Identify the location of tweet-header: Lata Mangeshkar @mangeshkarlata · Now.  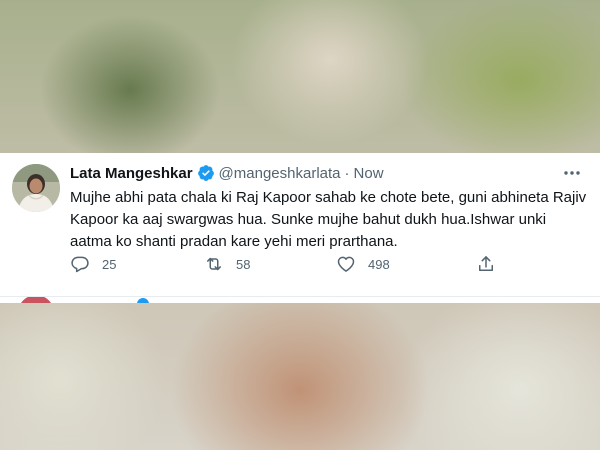
(325, 173).